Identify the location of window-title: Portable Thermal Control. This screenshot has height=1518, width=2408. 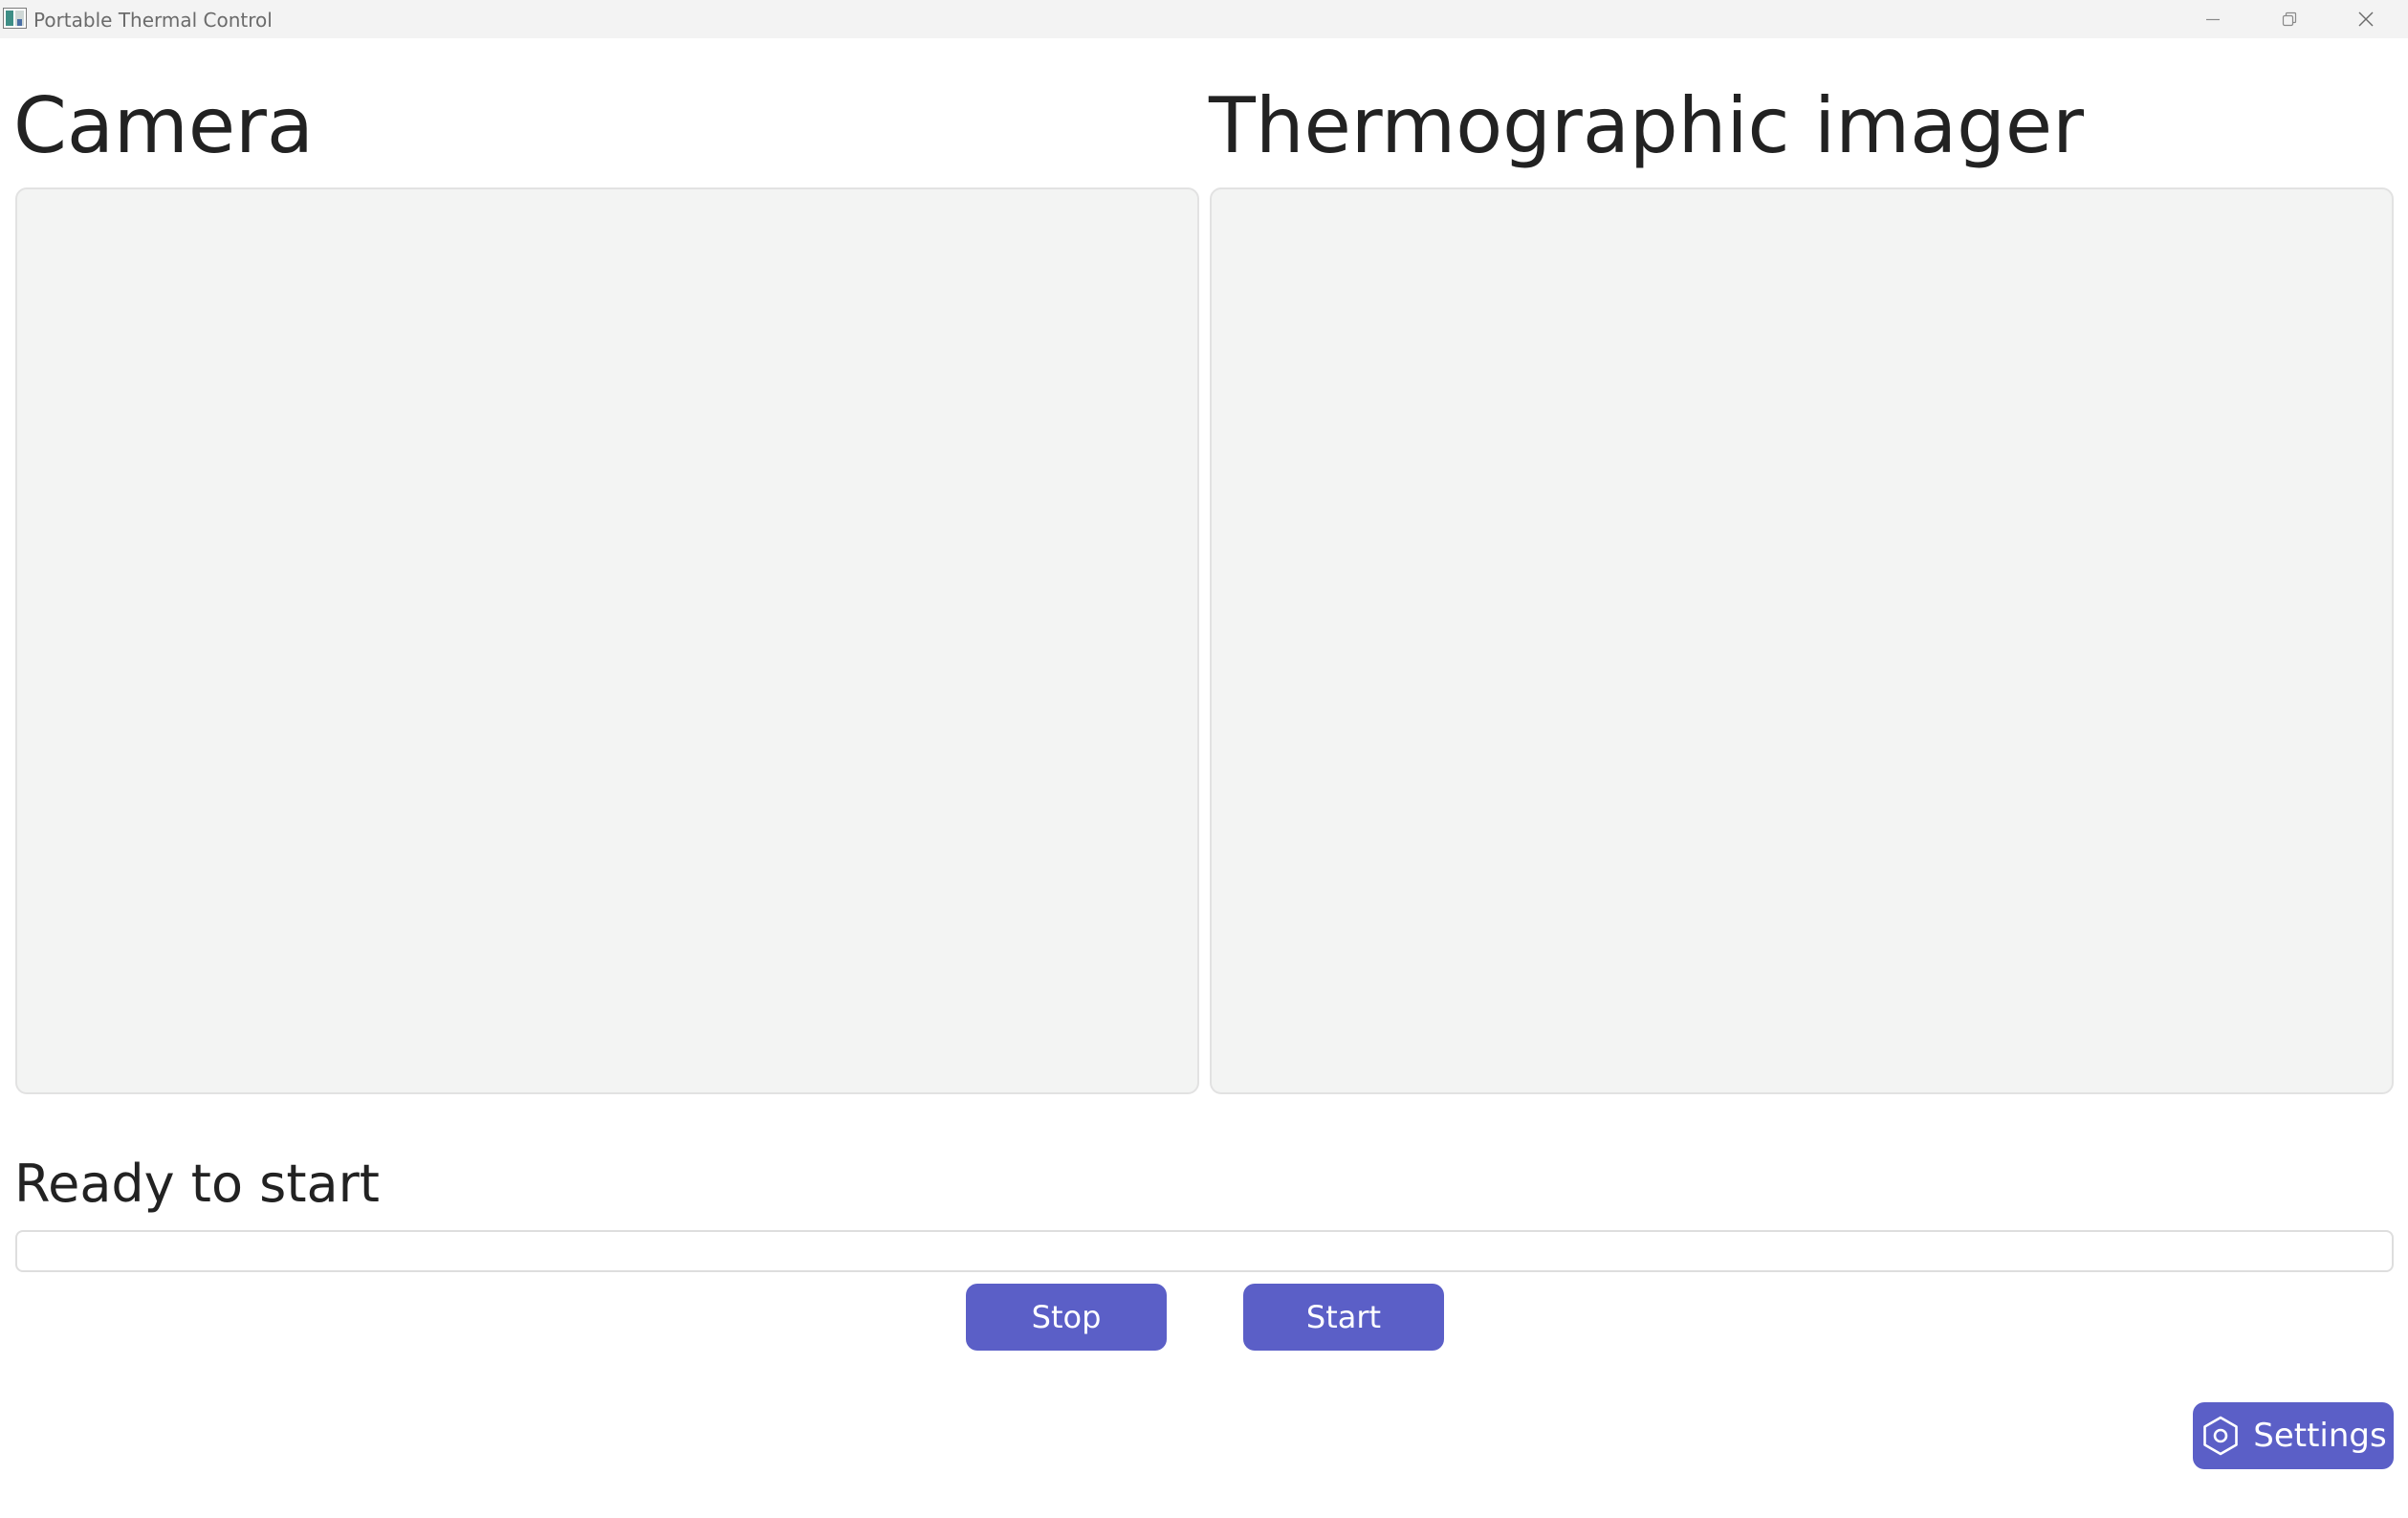
(153, 20).